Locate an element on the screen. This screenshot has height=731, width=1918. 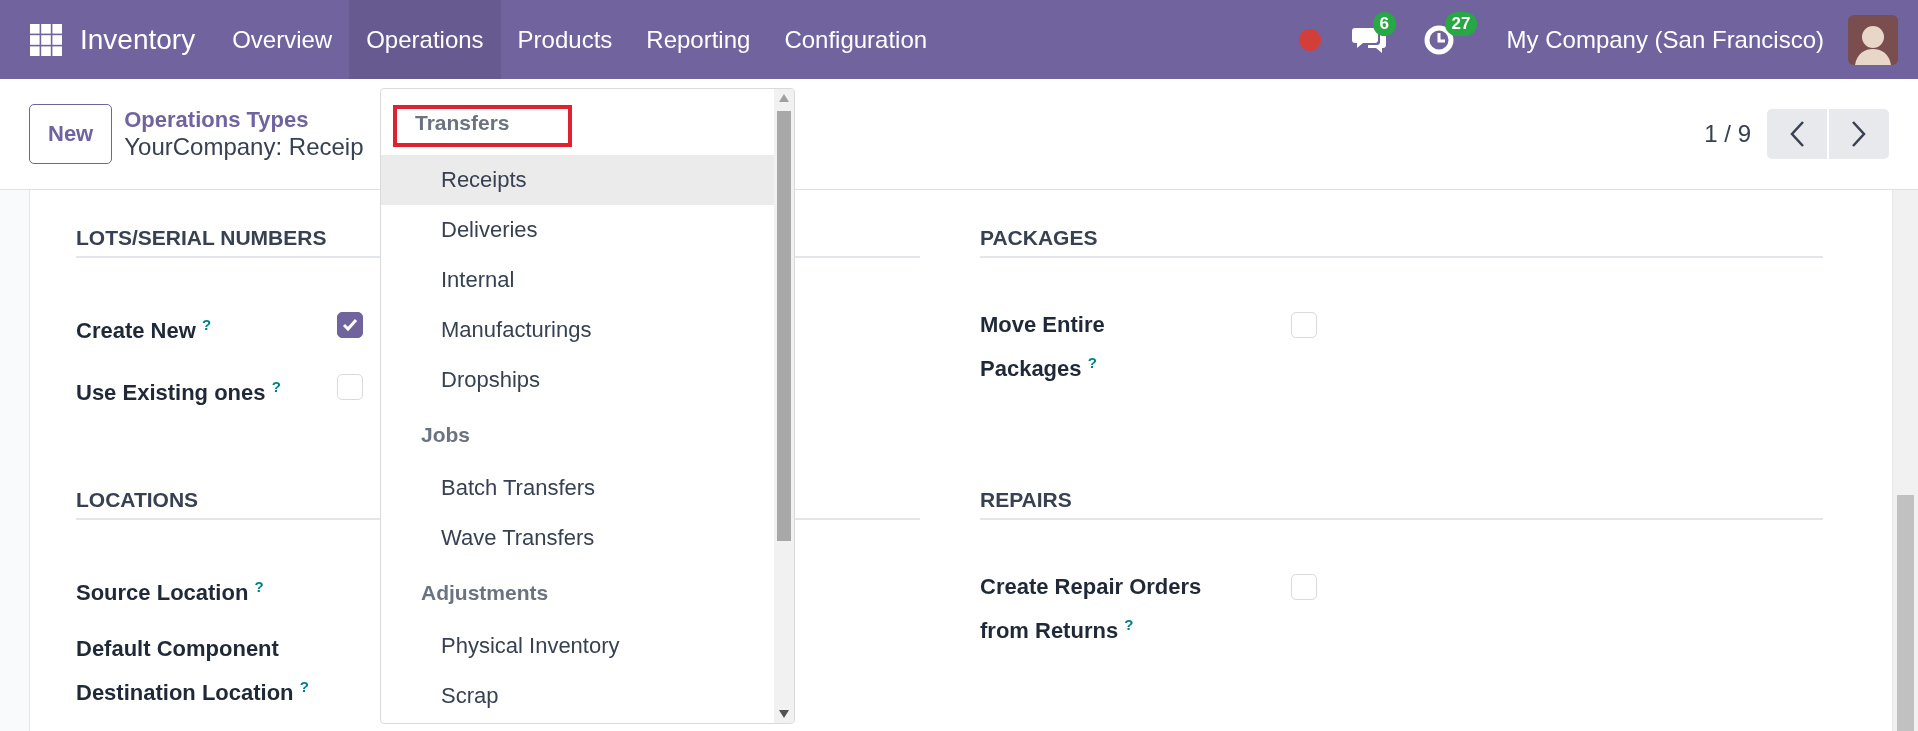
scroll-down-icon is located at coordinates (784, 714).